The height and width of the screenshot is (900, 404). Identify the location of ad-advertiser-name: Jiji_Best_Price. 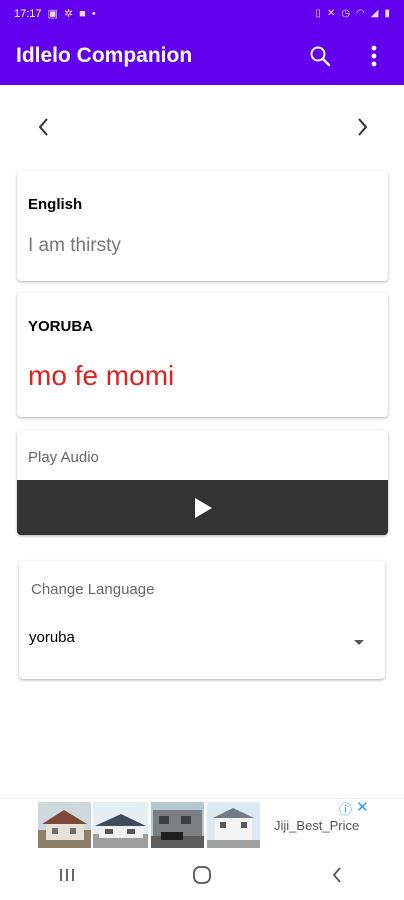
(316, 825).